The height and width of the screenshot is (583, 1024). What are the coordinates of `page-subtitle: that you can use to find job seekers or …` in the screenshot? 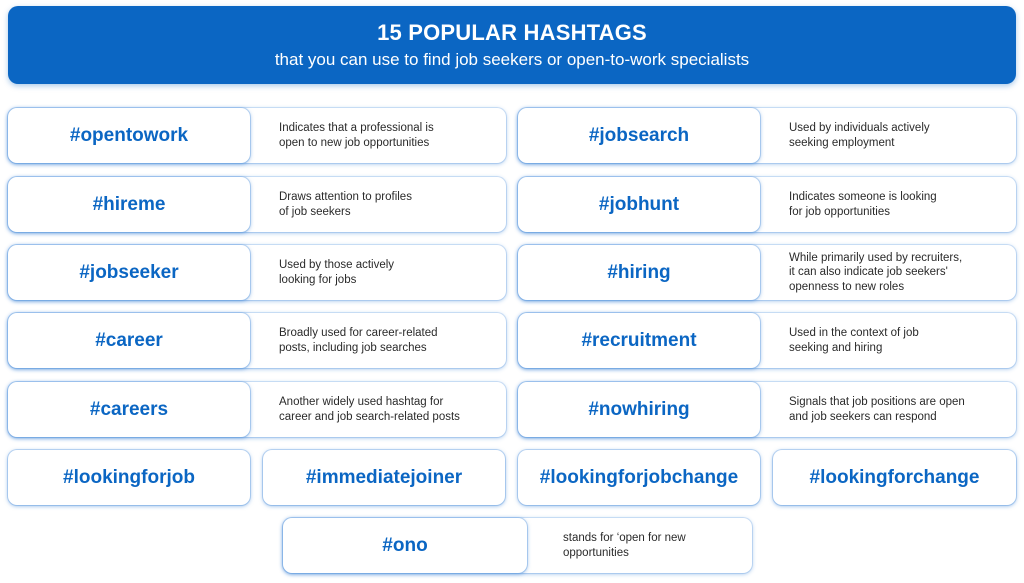 It's located at (512, 59).